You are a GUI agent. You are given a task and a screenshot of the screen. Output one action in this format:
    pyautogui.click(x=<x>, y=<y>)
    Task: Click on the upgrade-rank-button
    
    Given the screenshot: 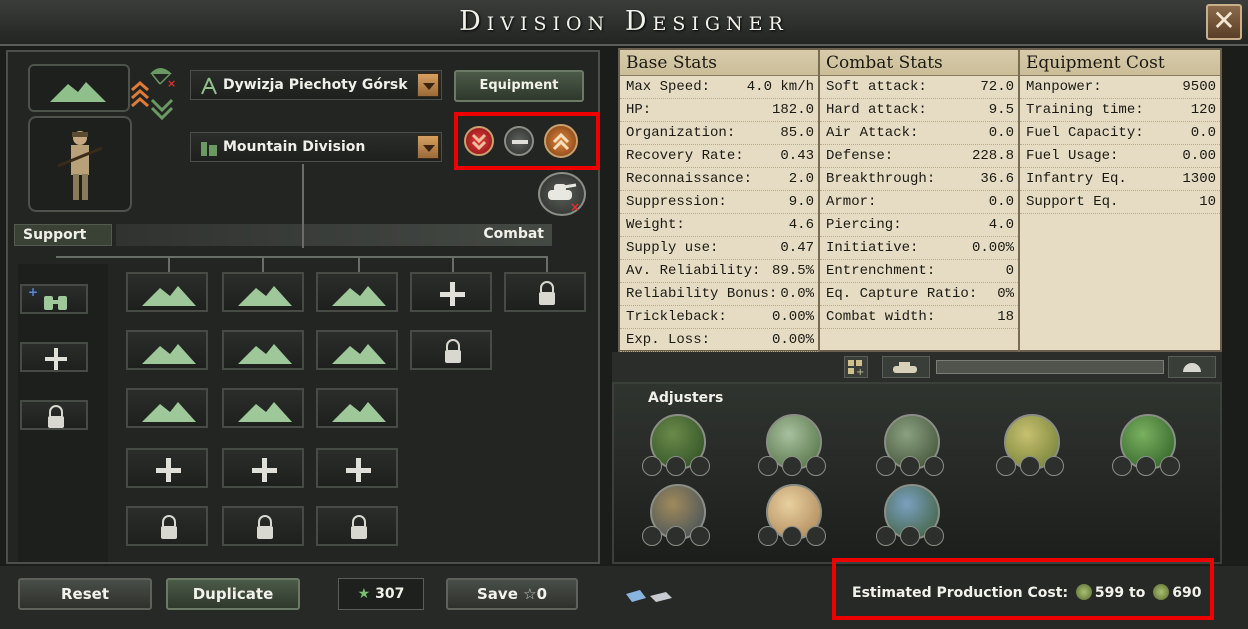 What is the action you would take?
    pyautogui.click(x=561, y=141)
    